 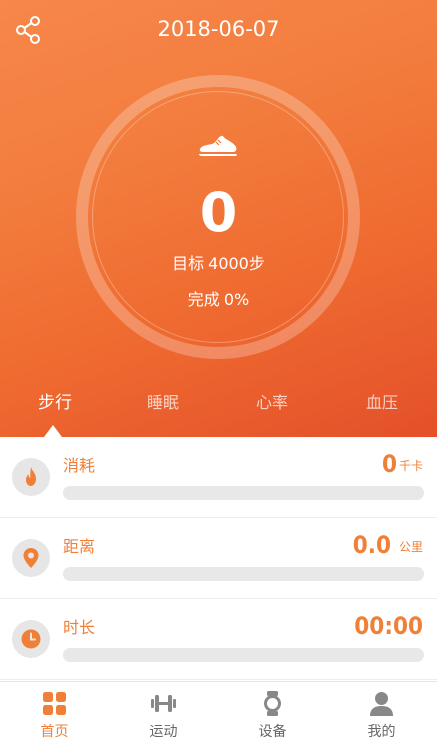 What do you see at coordinates (218, 477) in the screenshot?
I see `metric-calories: 消耗 0 千卡` at bounding box center [218, 477].